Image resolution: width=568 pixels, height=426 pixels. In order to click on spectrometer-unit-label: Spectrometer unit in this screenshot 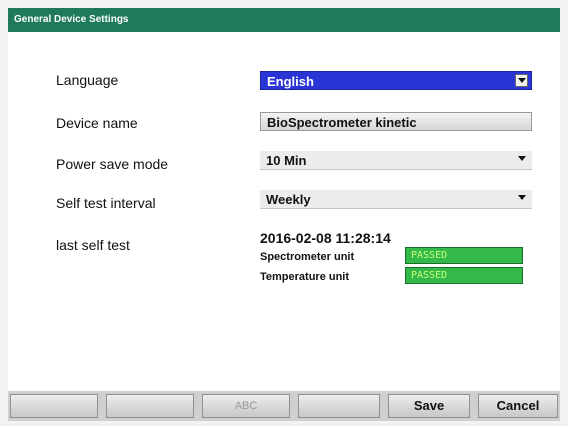, I will do `click(307, 257)`.